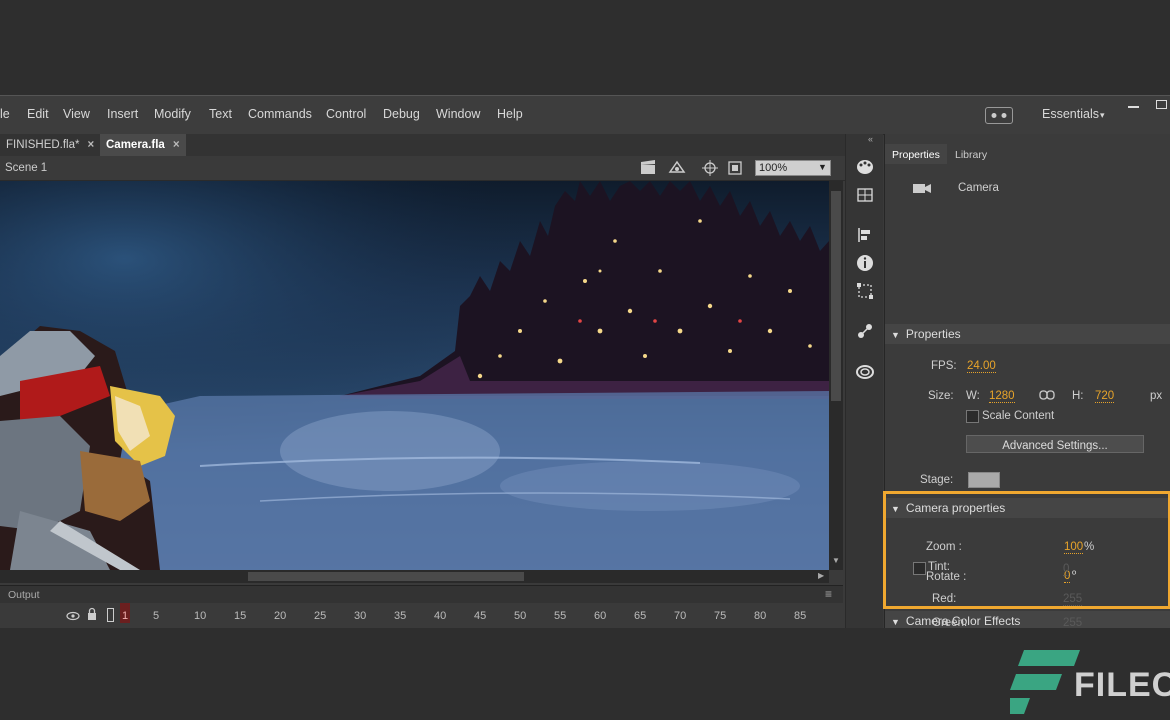 Image resolution: width=1170 pixels, height=720 pixels. What do you see at coordinates (1072, 622) in the screenshot?
I see `green-value: 255` at bounding box center [1072, 622].